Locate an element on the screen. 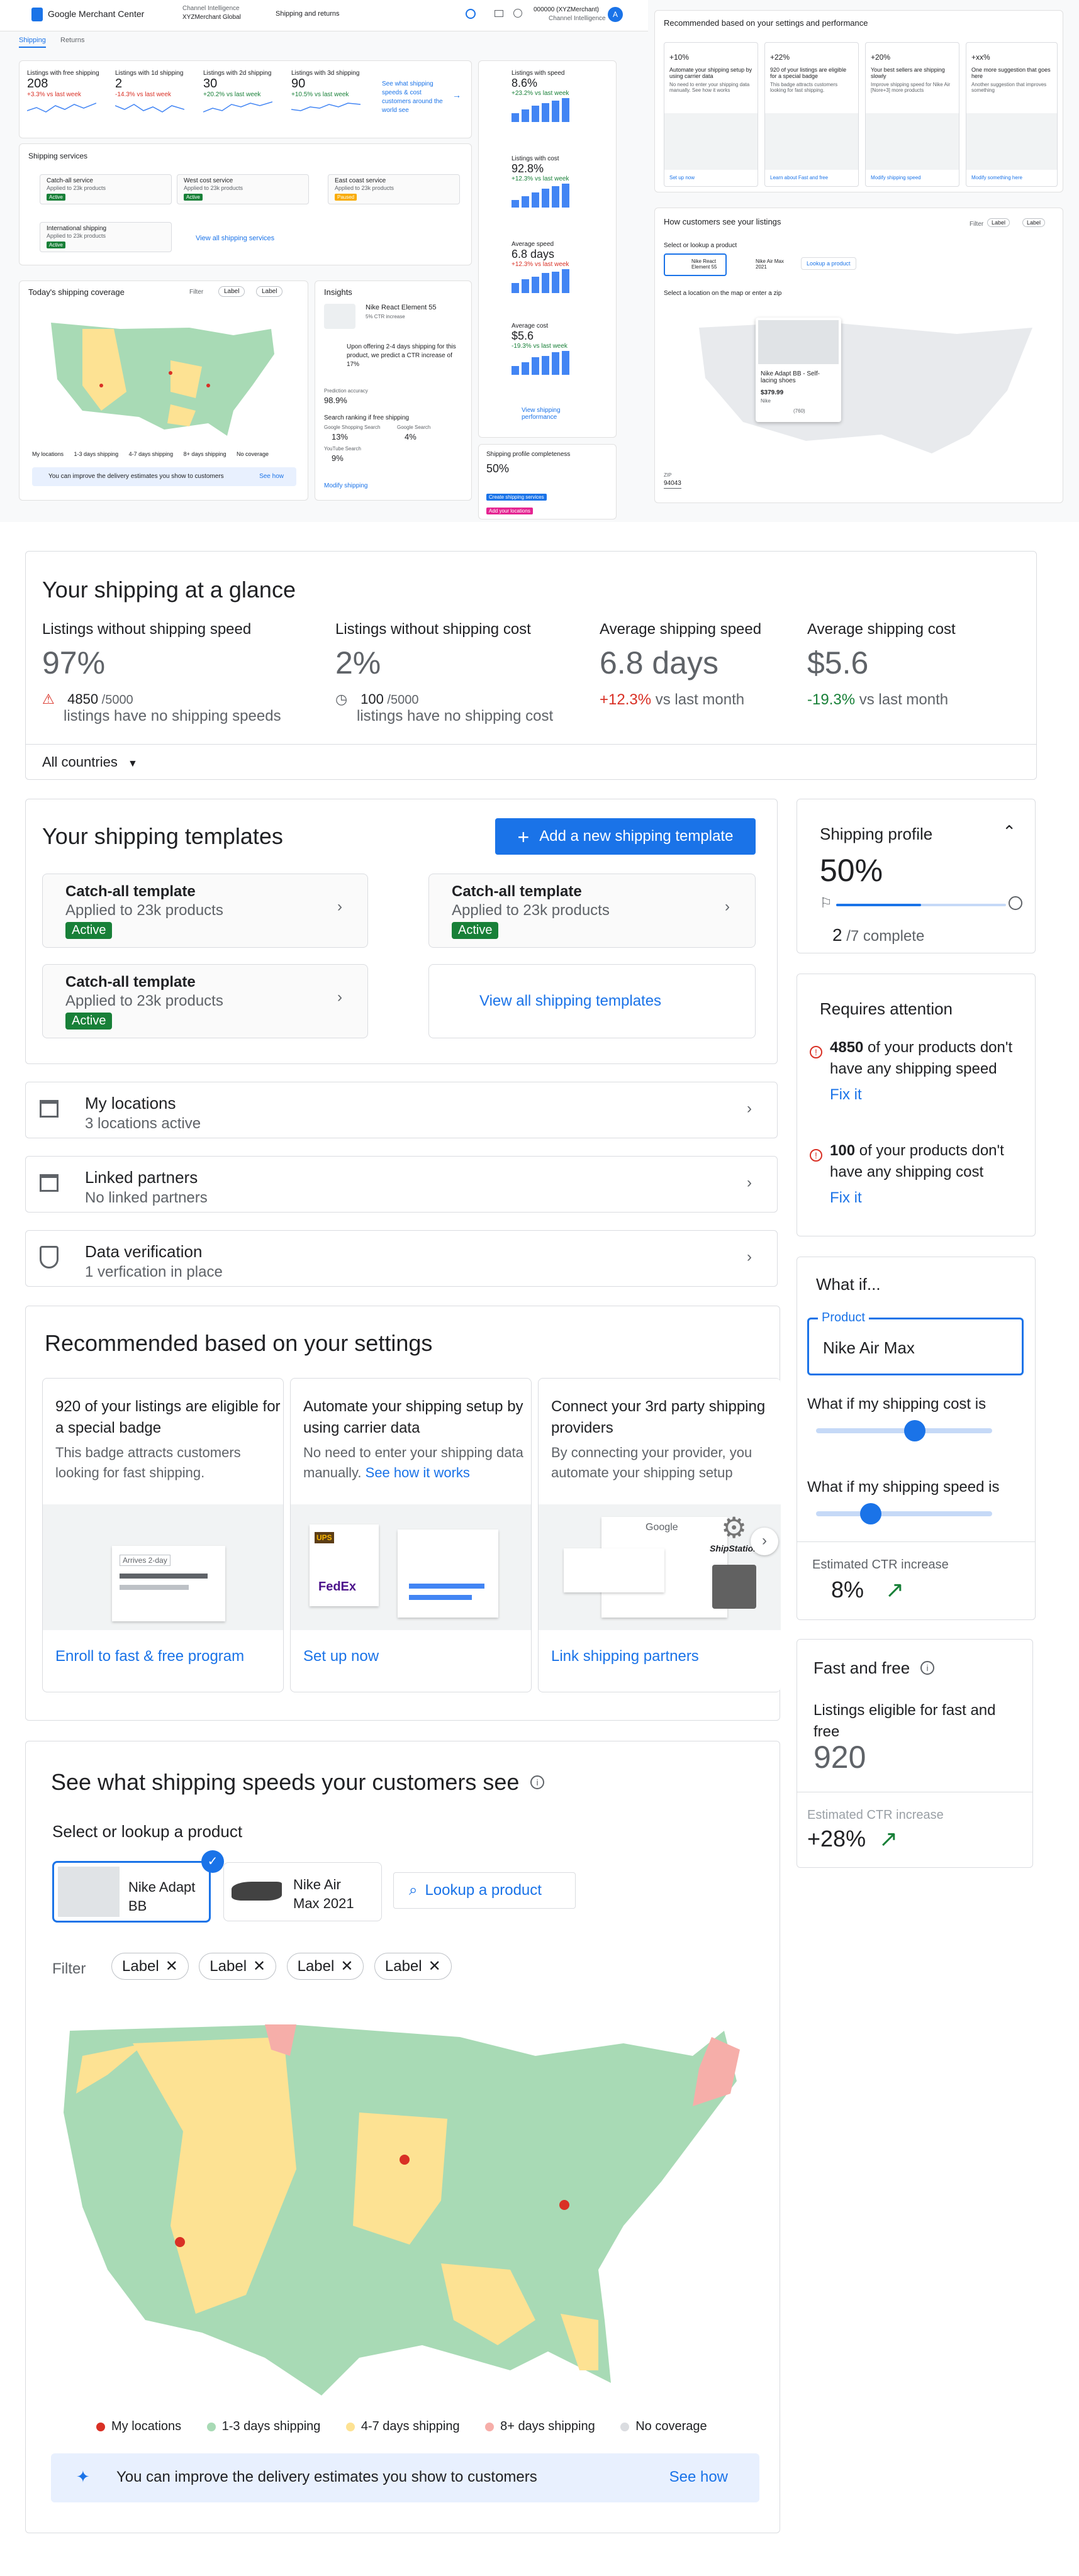 This screenshot has width=1079, height=2576. tab-returns: Returns is located at coordinates (72, 40).